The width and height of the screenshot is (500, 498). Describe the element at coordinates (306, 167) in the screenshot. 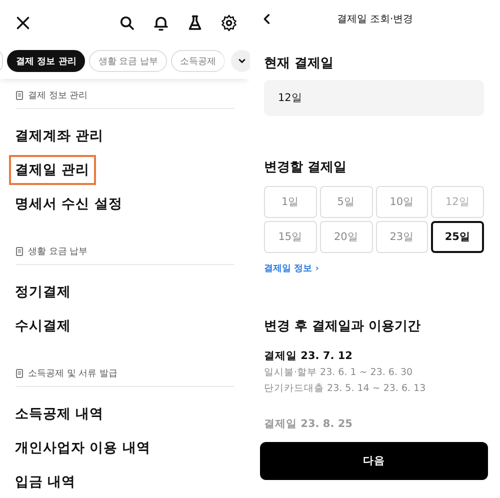

I see `new-date-label: 변경할 결제일` at that location.